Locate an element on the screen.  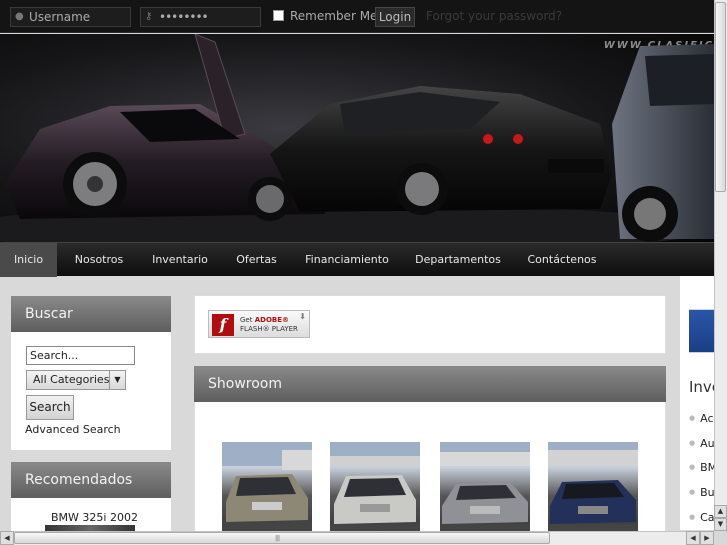
advanced-search-link: Advanced Search is located at coordinates (73, 429).